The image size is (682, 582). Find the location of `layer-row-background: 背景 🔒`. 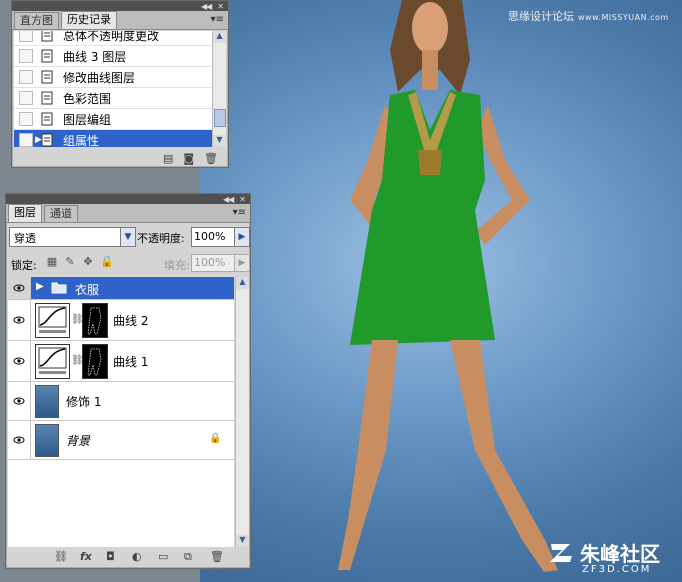

layer-row-background: 背景 🔒 is located at coordinates (121, 440).